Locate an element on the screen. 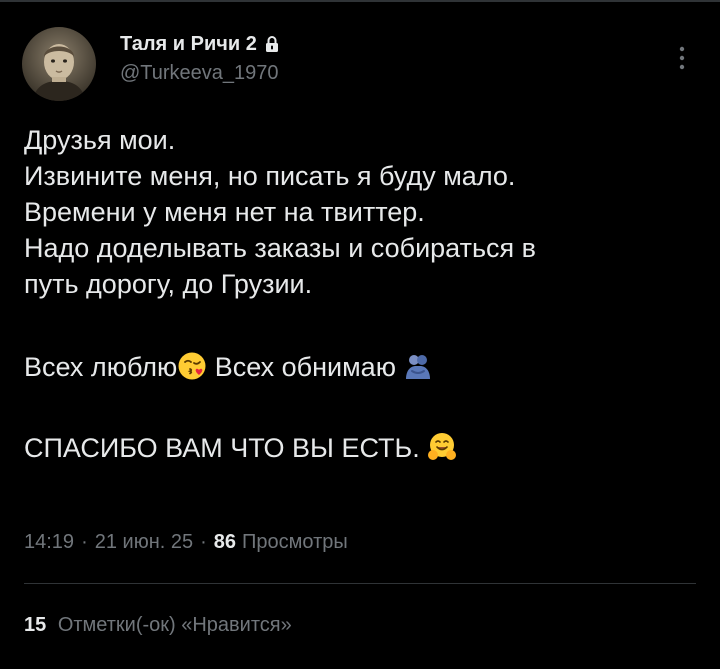 The width and height of the screenshot is (720, 669). author-display-name: Таля и Ричи 2 is located at coordinates (188, 44).